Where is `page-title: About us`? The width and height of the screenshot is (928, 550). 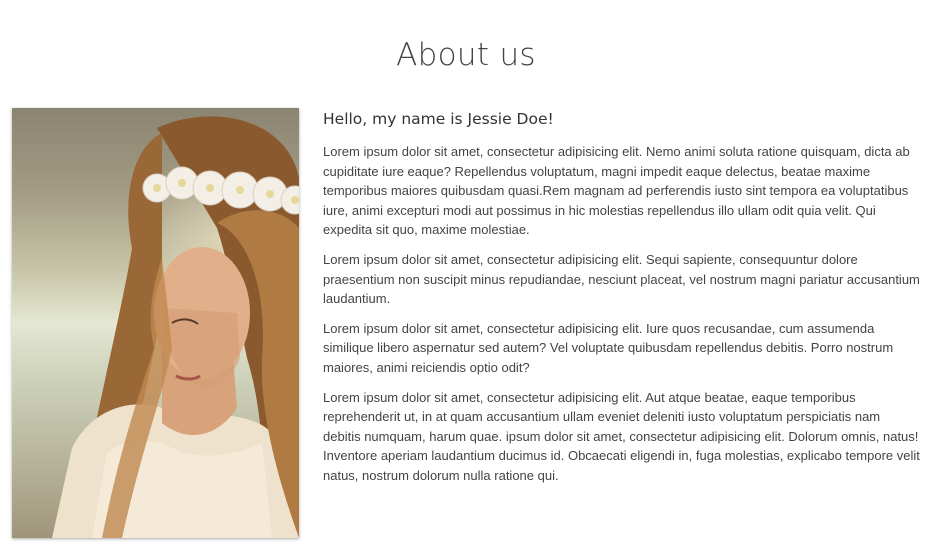
page-title: About us is located at coordinates (466, 54).